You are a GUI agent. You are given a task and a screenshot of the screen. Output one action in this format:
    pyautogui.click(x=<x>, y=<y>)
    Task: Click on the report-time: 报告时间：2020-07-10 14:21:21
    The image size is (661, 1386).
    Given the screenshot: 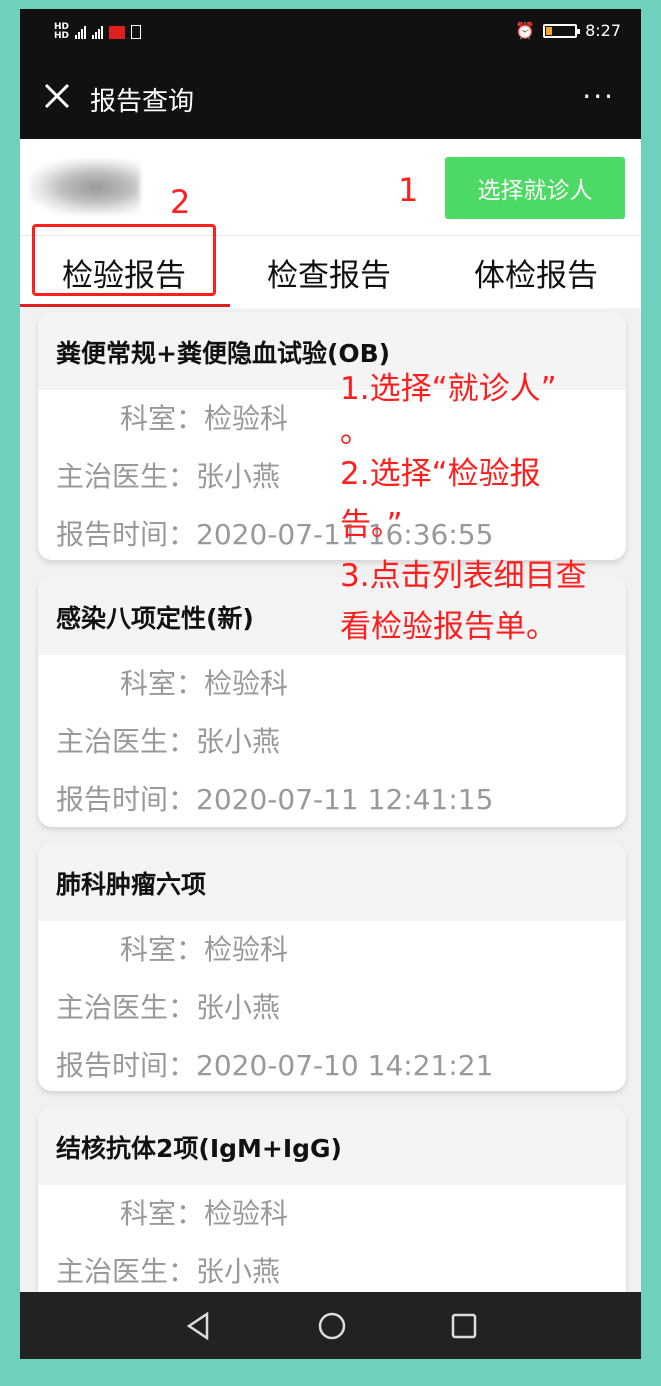 What is the action you would take?
    pyautogui.click(x=275, y=1065)
    